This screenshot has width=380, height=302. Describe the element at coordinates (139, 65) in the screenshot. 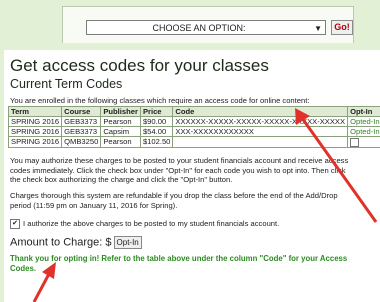

I see `page-title: Get access codes for your classes` at that location.